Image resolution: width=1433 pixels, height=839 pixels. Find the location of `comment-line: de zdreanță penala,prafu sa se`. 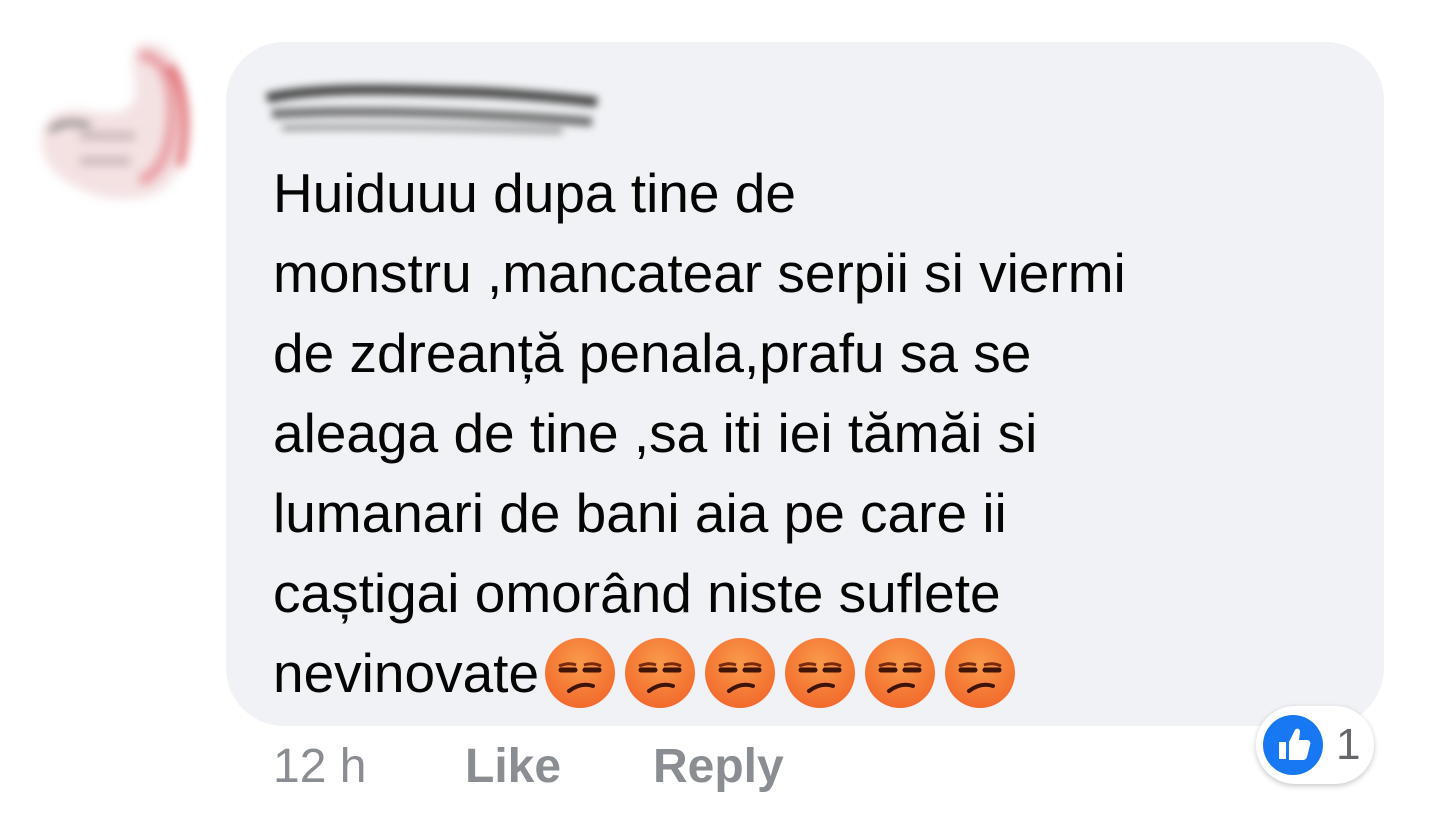

comment-line: de zdreanță penala,prafu sa se is located at coordinates (652, 353).